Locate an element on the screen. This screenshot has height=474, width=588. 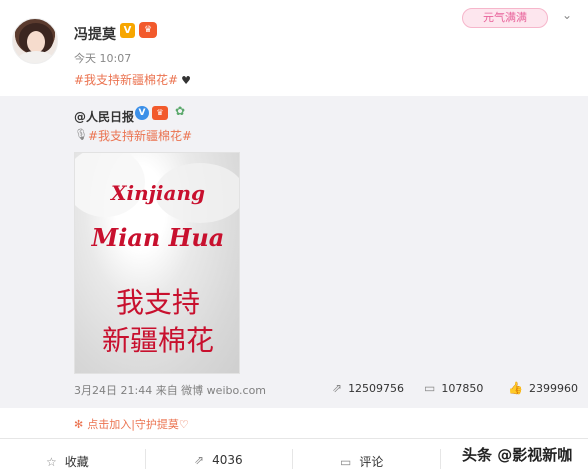
vip-icon: V is located at coordinates (127, 30).